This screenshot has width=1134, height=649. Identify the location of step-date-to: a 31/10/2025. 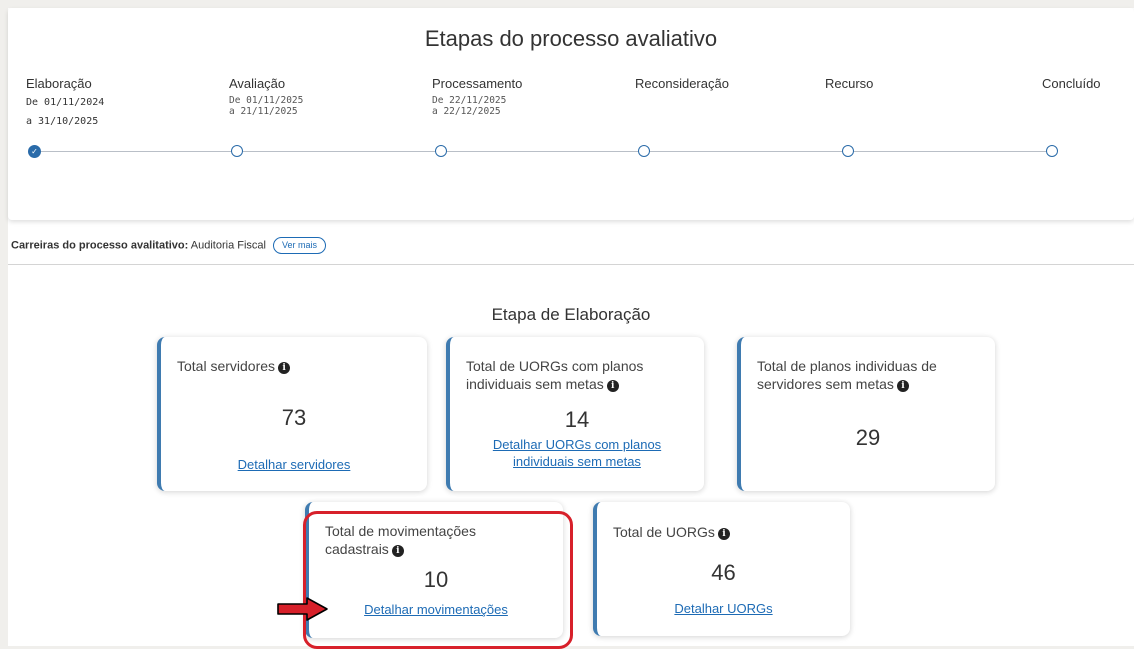
(62, 121).